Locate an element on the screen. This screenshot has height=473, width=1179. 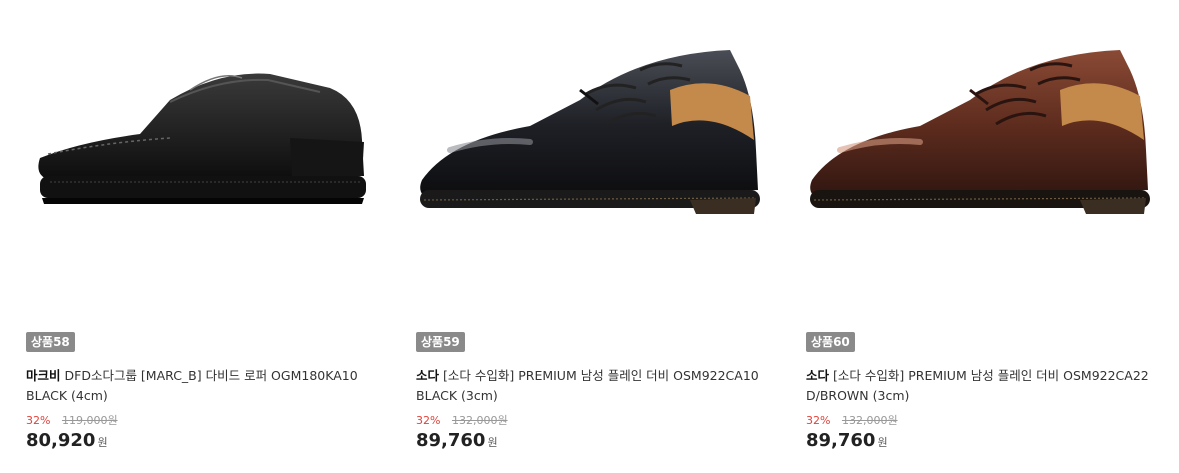
product-name: DFD소다그룹 [MARC_B] 다비드 로퍼 OGM180KA10 is located at coordinates (211, 375).